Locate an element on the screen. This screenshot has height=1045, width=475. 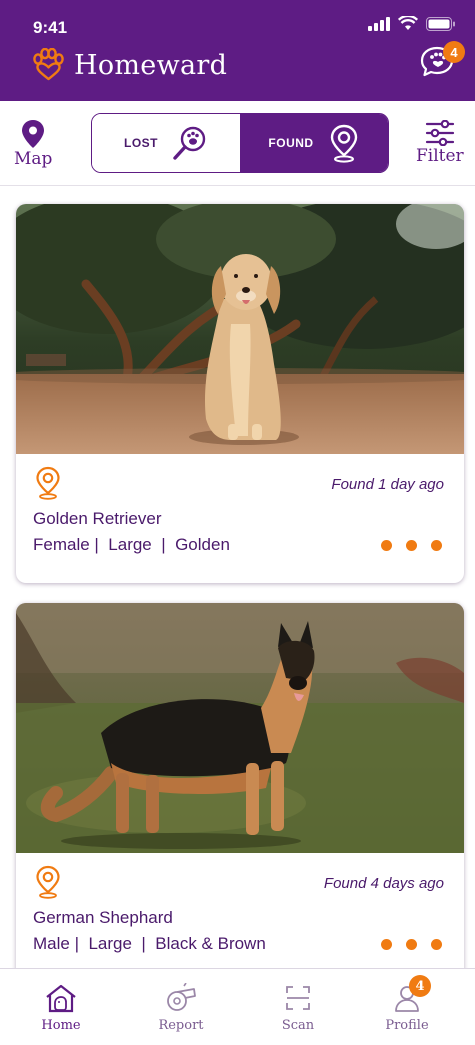
brand: Homeward is located at coordinates (128, 65).